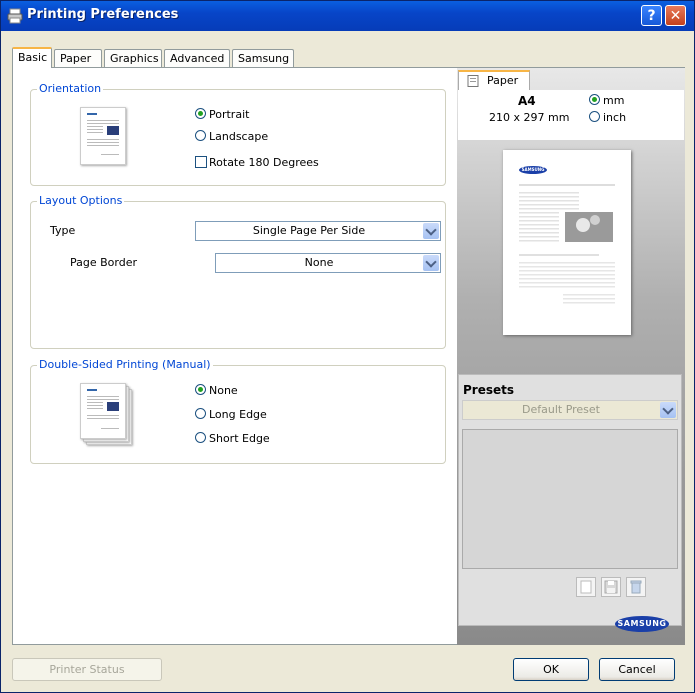 This screenshot has height=693, width=695. I want to click on new-preset-button, so click(586, 587).